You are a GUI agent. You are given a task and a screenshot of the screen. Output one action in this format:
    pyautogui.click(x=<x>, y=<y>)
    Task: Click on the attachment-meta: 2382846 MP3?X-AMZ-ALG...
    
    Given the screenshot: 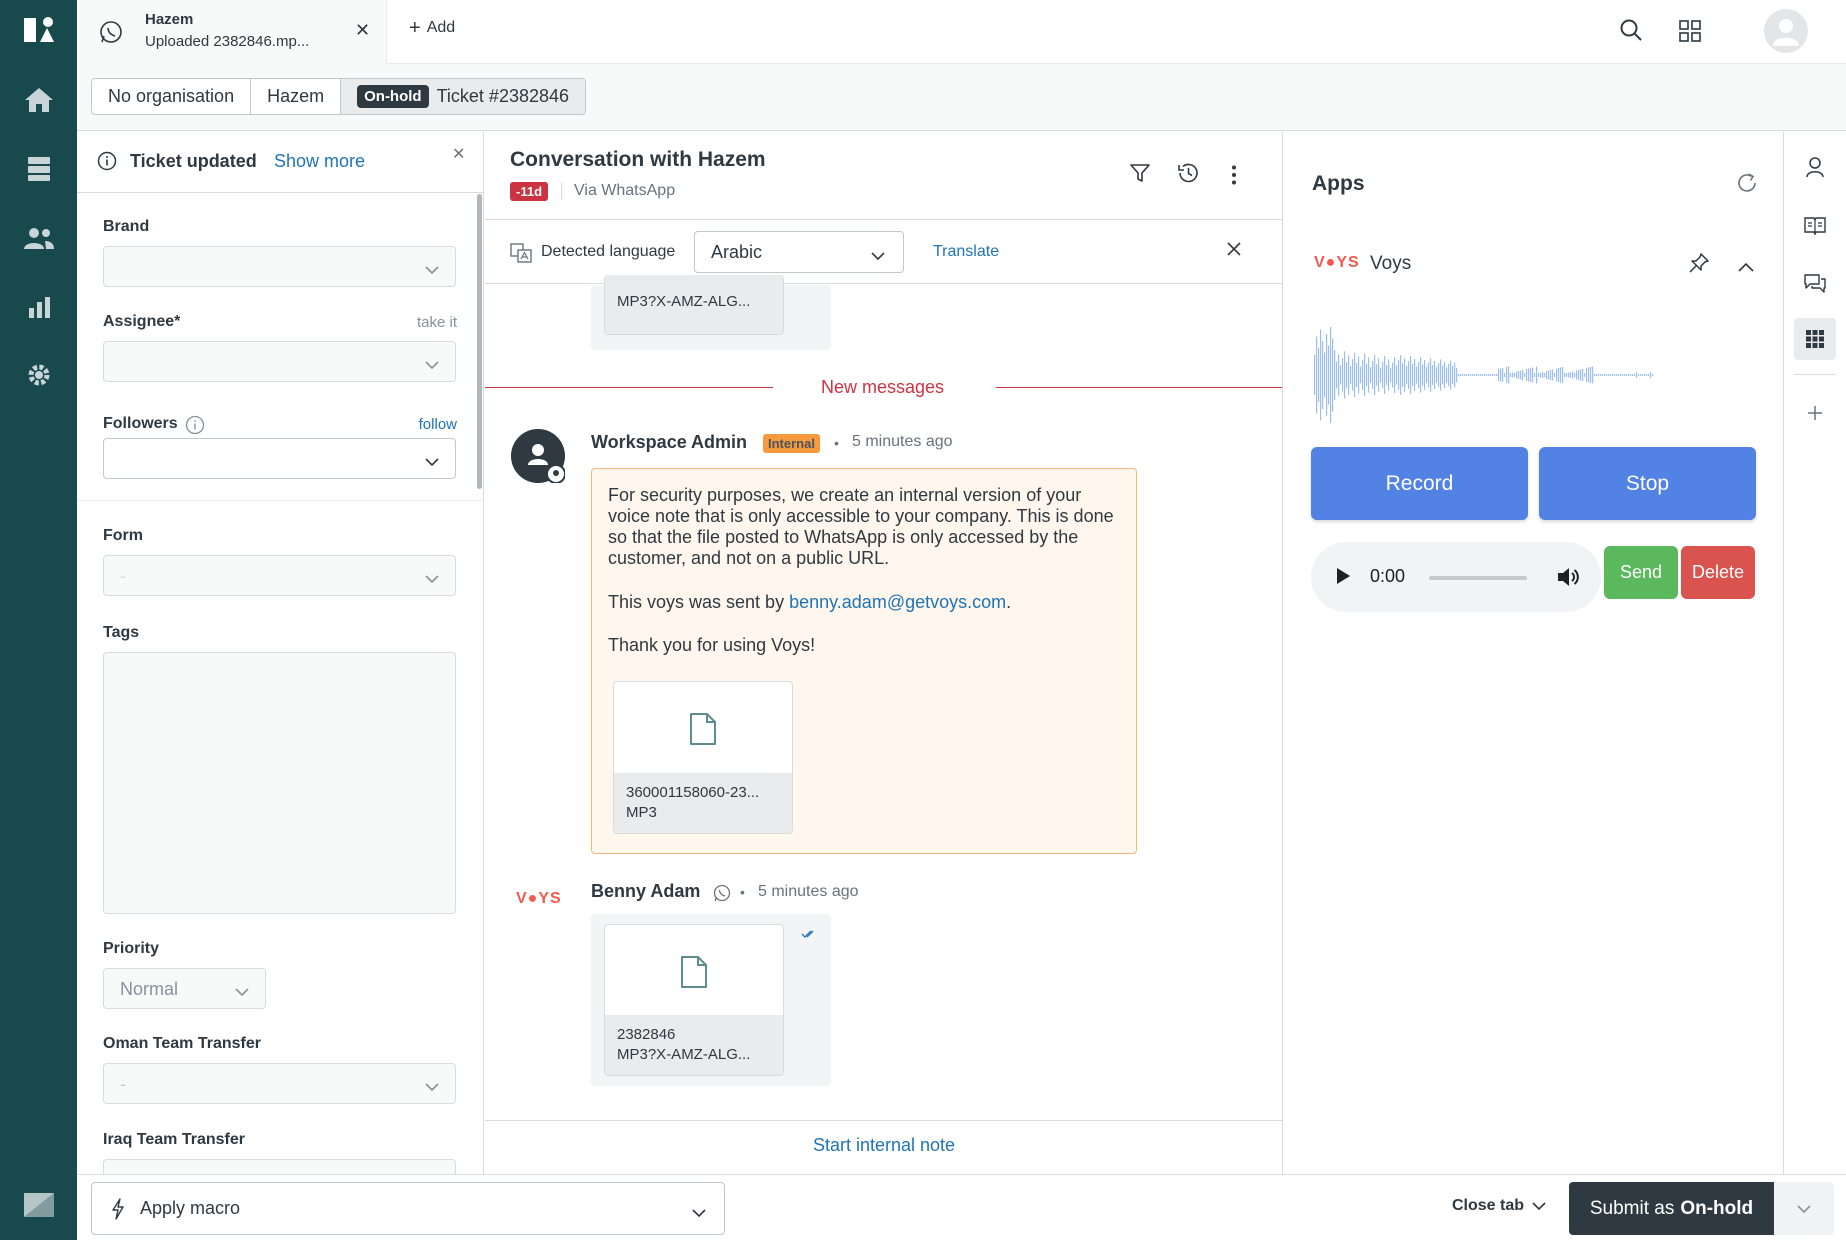 What is the action you would take?
    pyautogui.click(x=694, y=1045)
    